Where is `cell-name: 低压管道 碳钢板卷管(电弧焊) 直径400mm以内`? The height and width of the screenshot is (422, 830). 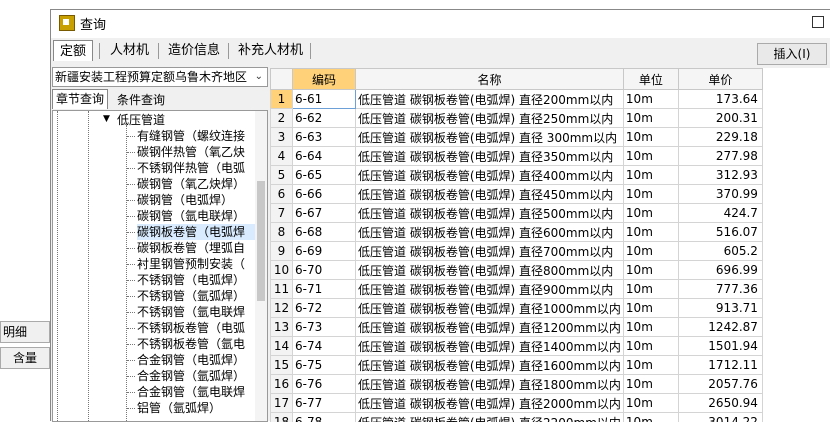
cell-name: 低压管道 碳钢板卷管(电弧焊) 直径400mm以内 is located at coordinates (490, 175).